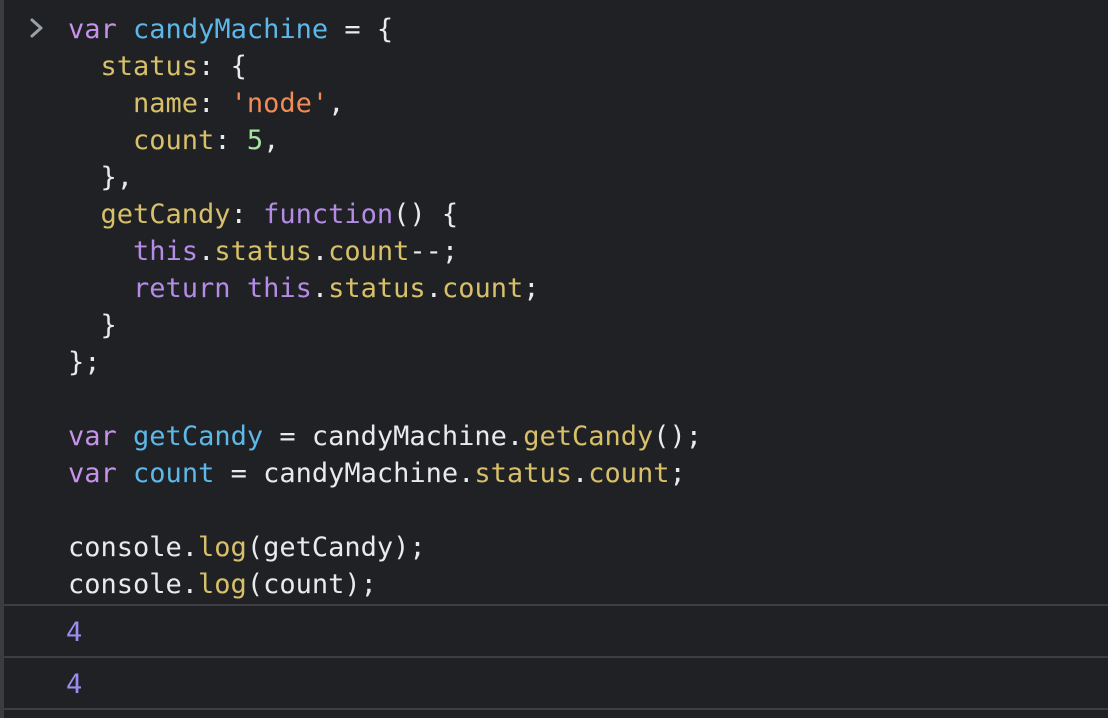 Image resolution: width=1108 pixels, height=718 pixels. I want to click on code-token: return, so click(182, 288).